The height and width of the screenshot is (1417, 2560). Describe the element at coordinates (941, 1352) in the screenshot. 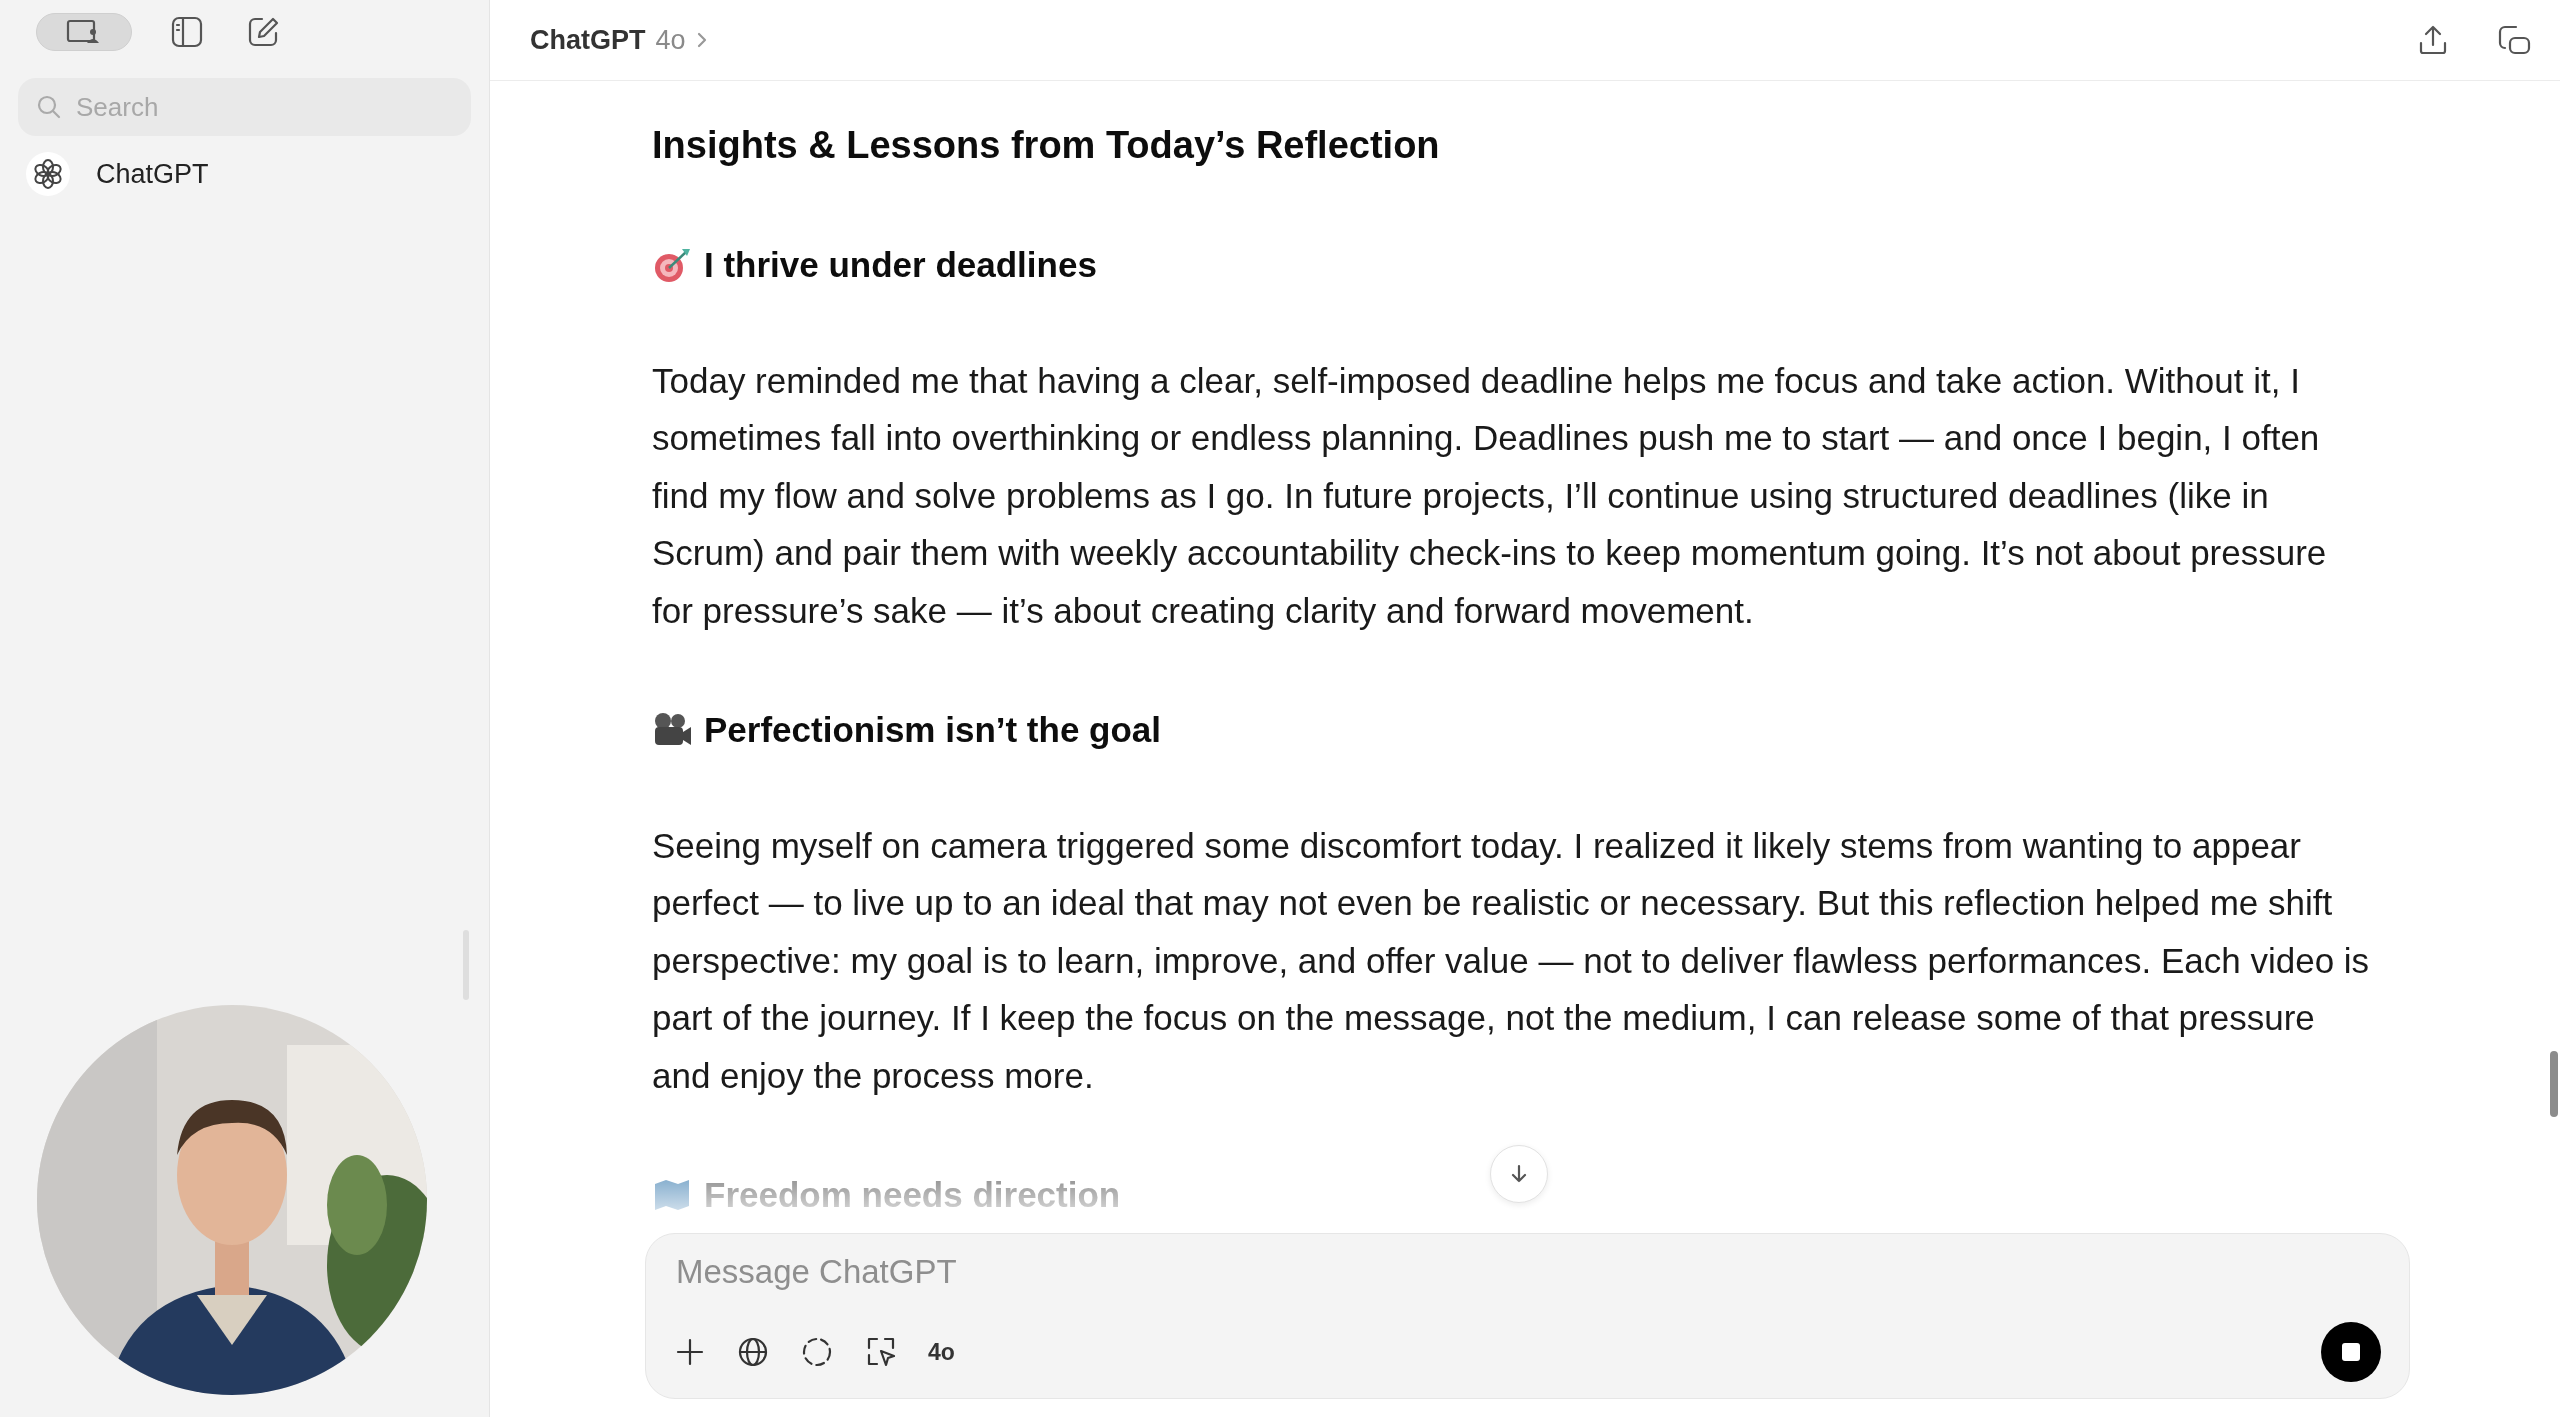

I see `model-button: 4o` at that location.